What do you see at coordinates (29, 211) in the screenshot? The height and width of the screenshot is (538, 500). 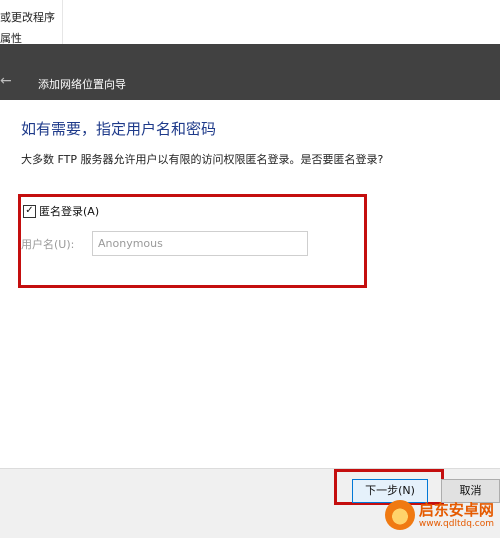 I see `anonymous-login-checkbox: ✓` at bounding box center [29, 211].